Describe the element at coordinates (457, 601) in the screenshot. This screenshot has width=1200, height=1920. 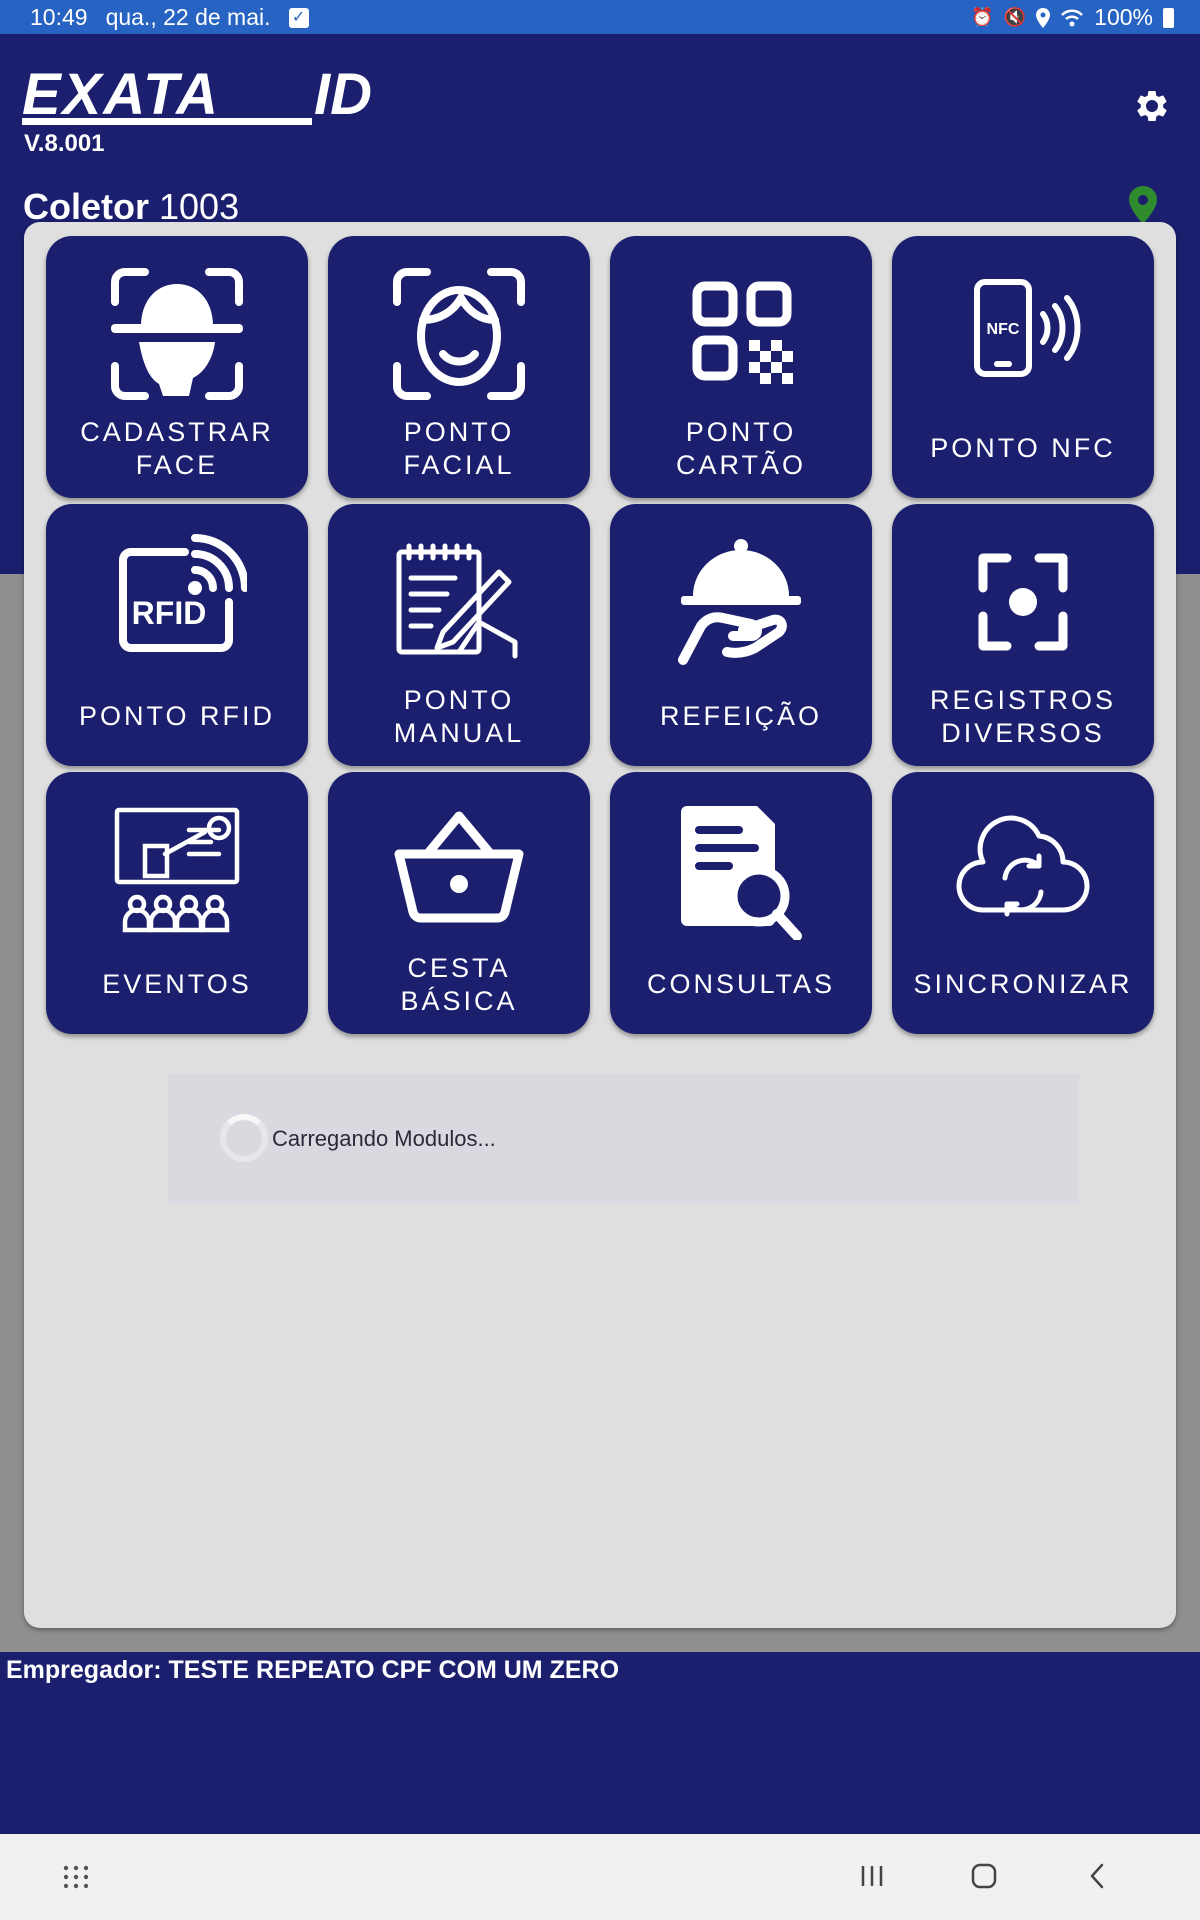
I see `manual-notepad-icon` at that location.